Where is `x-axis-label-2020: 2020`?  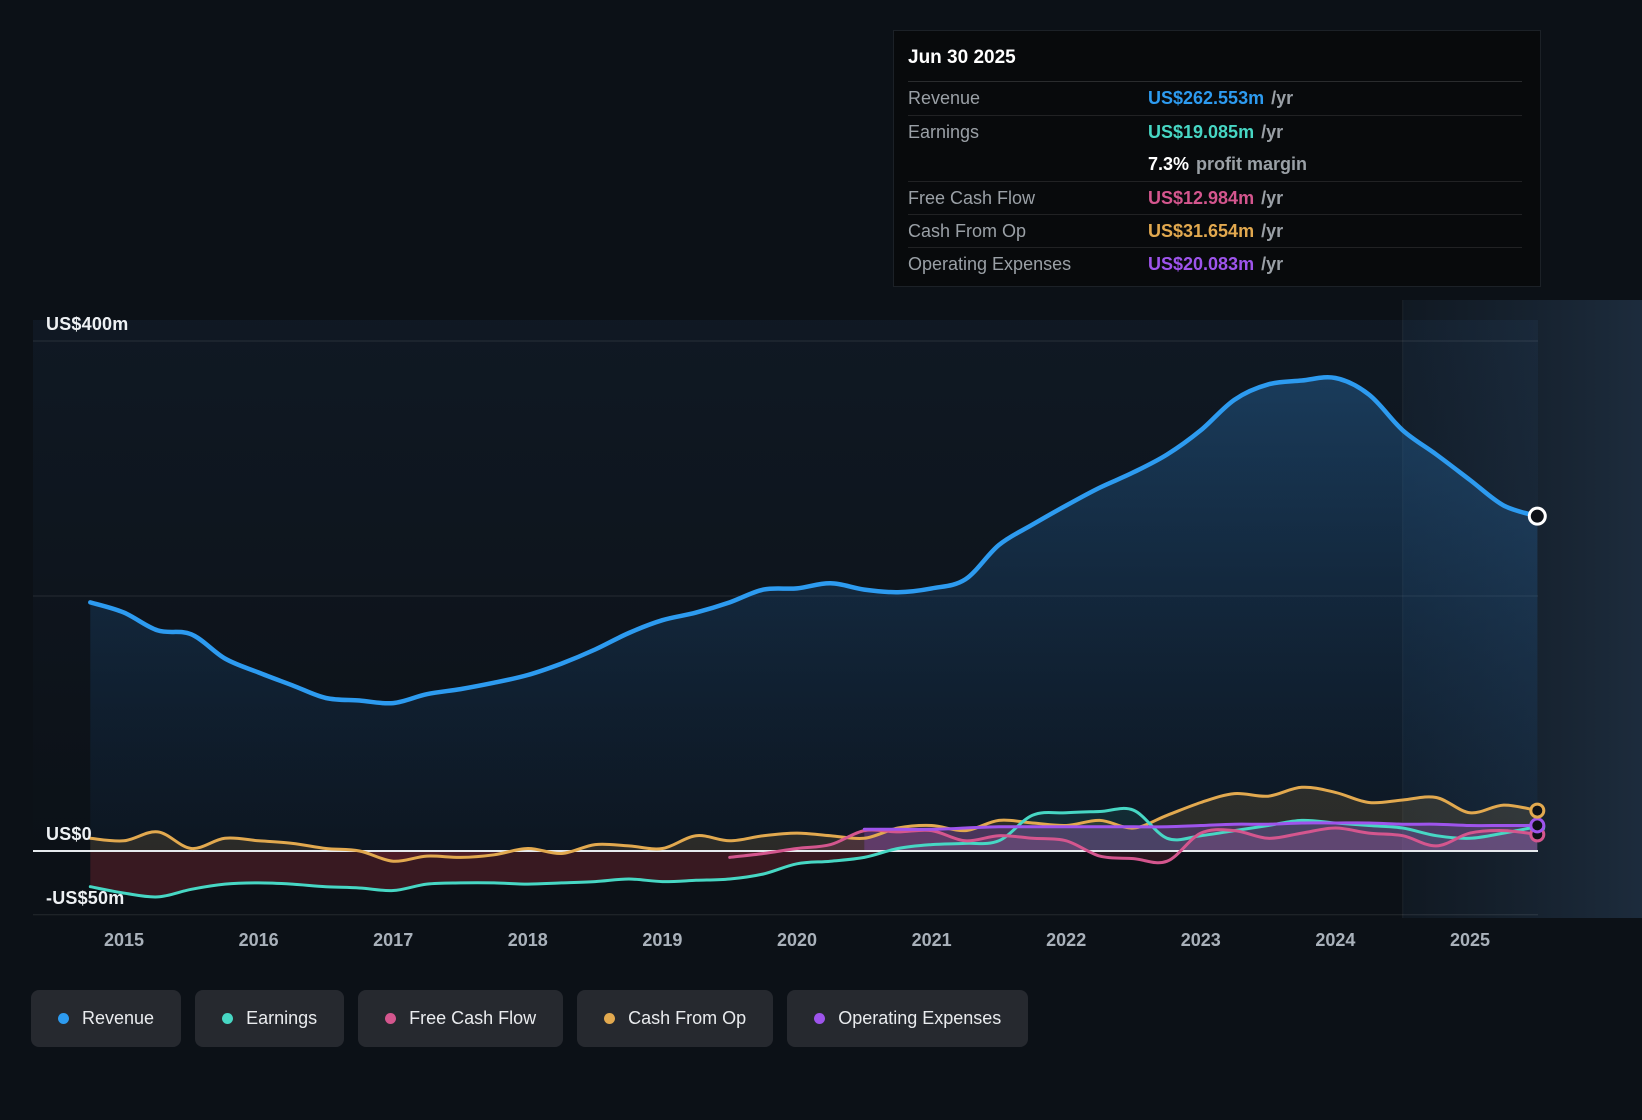
x-axis-label-2020: 2020 is located at coordinates (797, 940).